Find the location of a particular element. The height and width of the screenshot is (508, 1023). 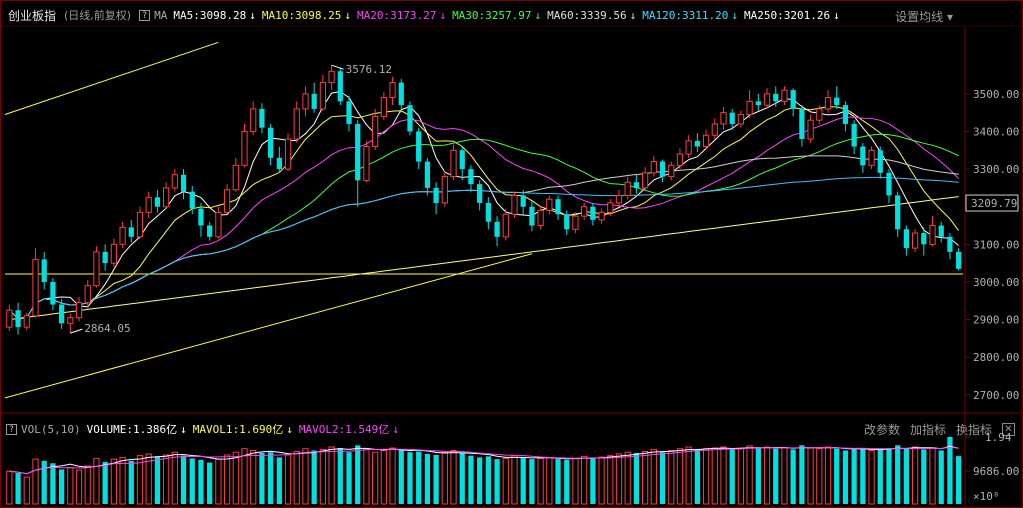

vol-unit-label: ×10⁸ is located at coordinates (986, 496).